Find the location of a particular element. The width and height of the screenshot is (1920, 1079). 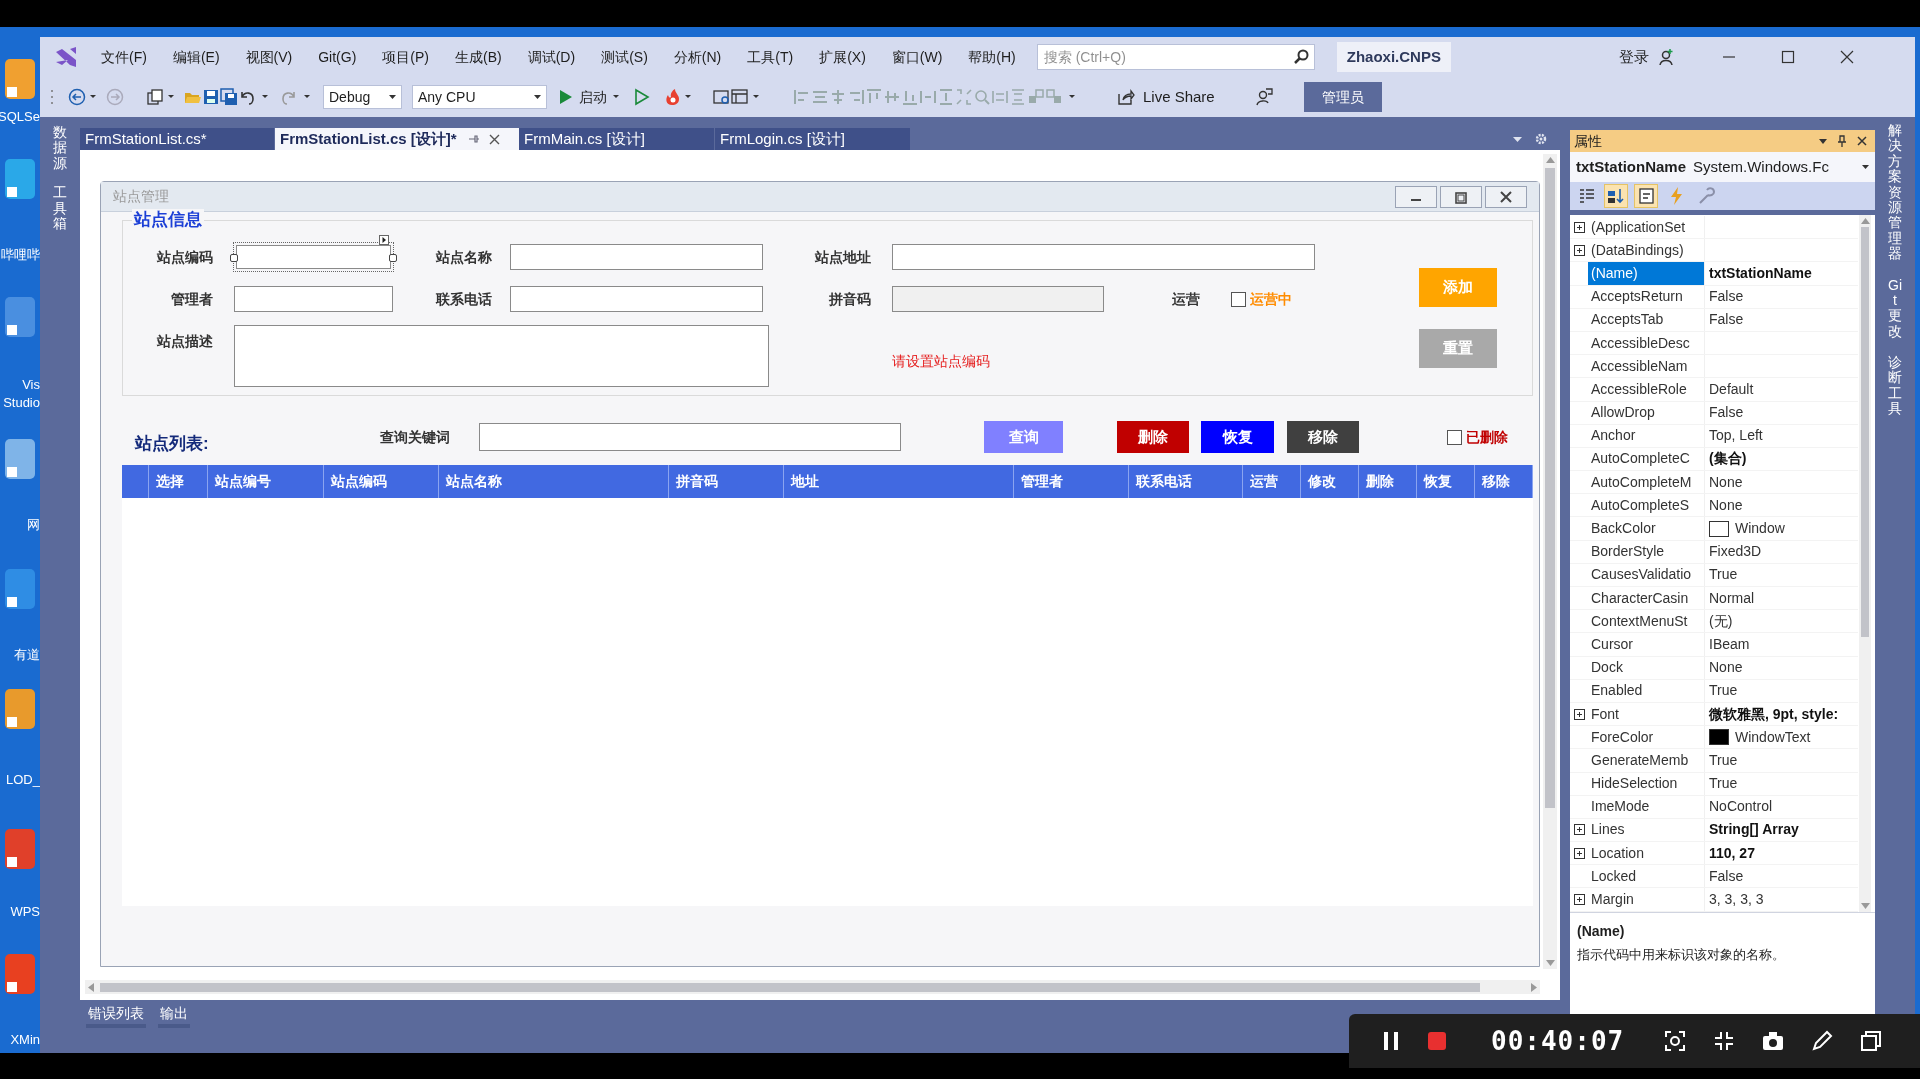

property-name: AccessibleNam is located at coordinates (1646, 366).